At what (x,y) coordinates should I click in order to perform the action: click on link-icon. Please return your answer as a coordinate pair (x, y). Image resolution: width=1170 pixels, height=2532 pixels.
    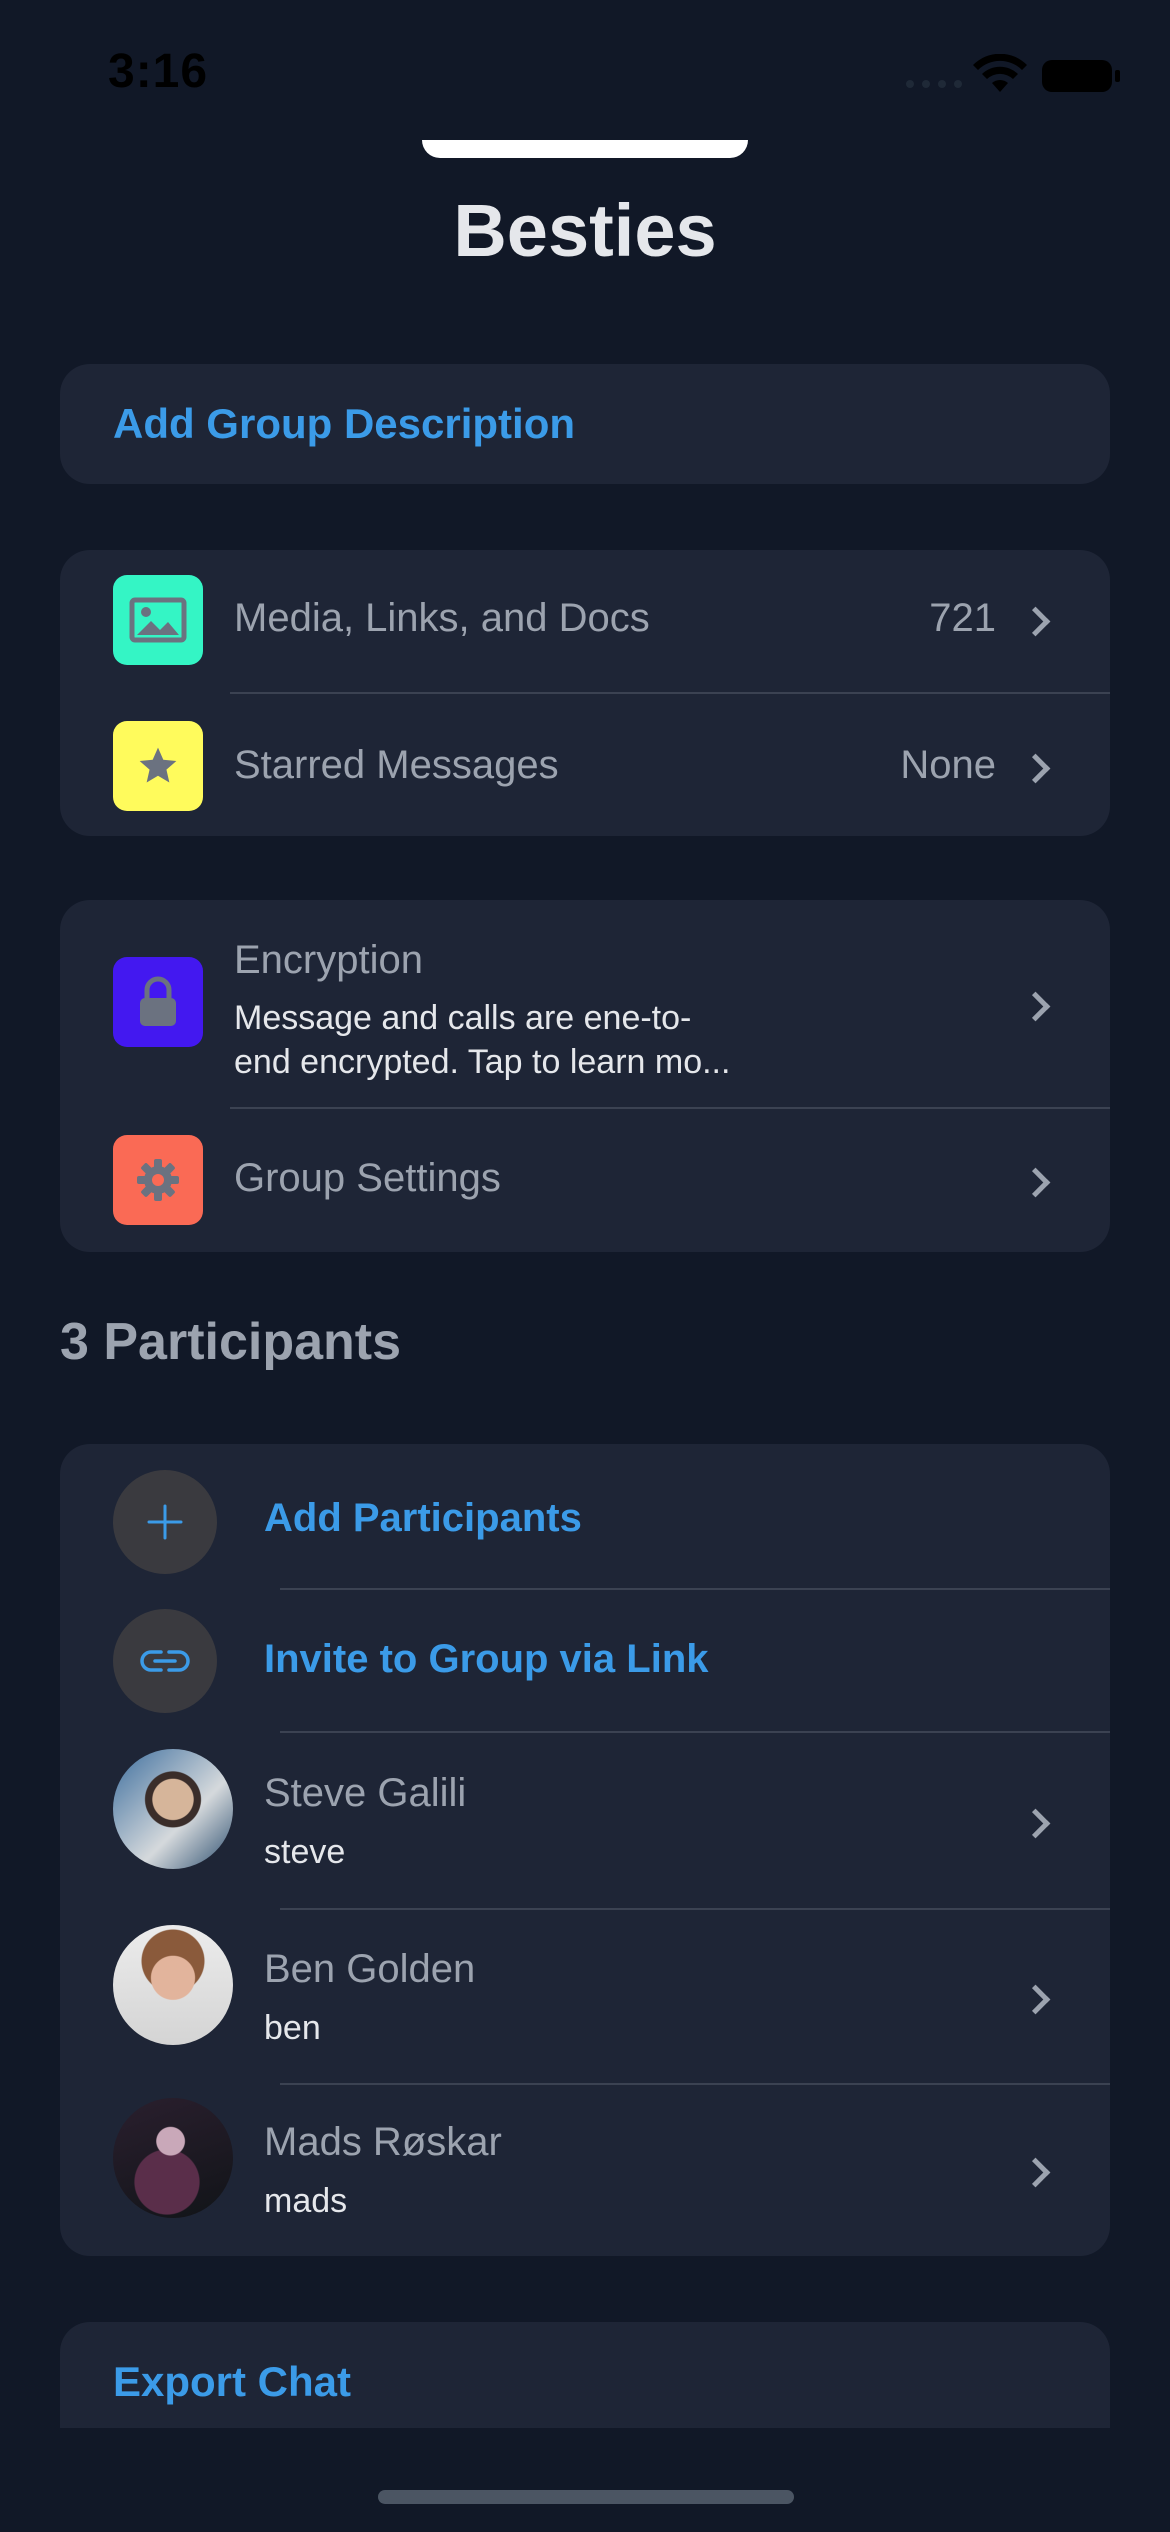
    Looking at the image, I should click on (165, 1661).